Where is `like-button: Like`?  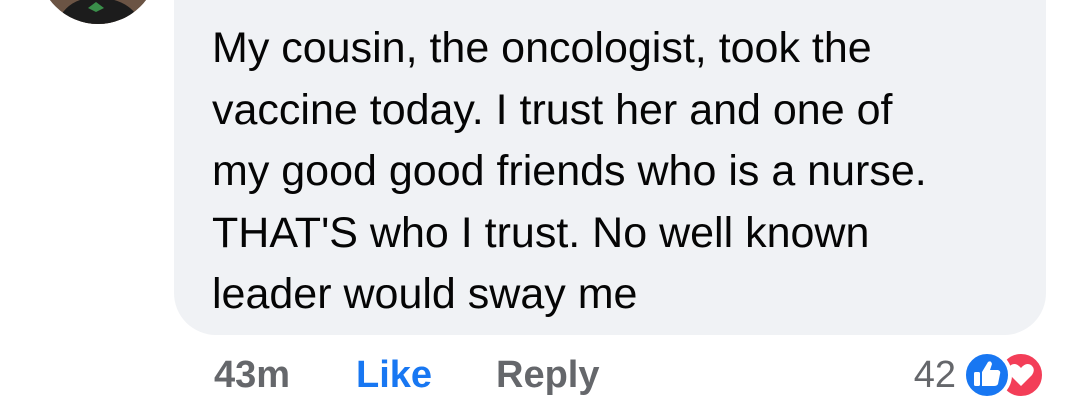
like-button: Like is located at coordinates (394, 375).